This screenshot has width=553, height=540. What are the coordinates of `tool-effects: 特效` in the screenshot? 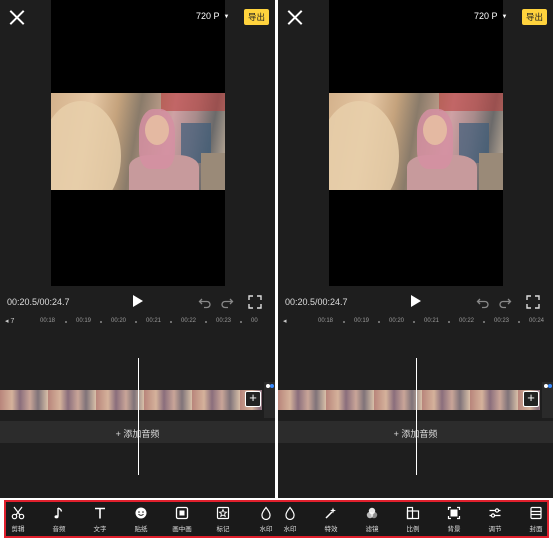 It's located at (331, 521).